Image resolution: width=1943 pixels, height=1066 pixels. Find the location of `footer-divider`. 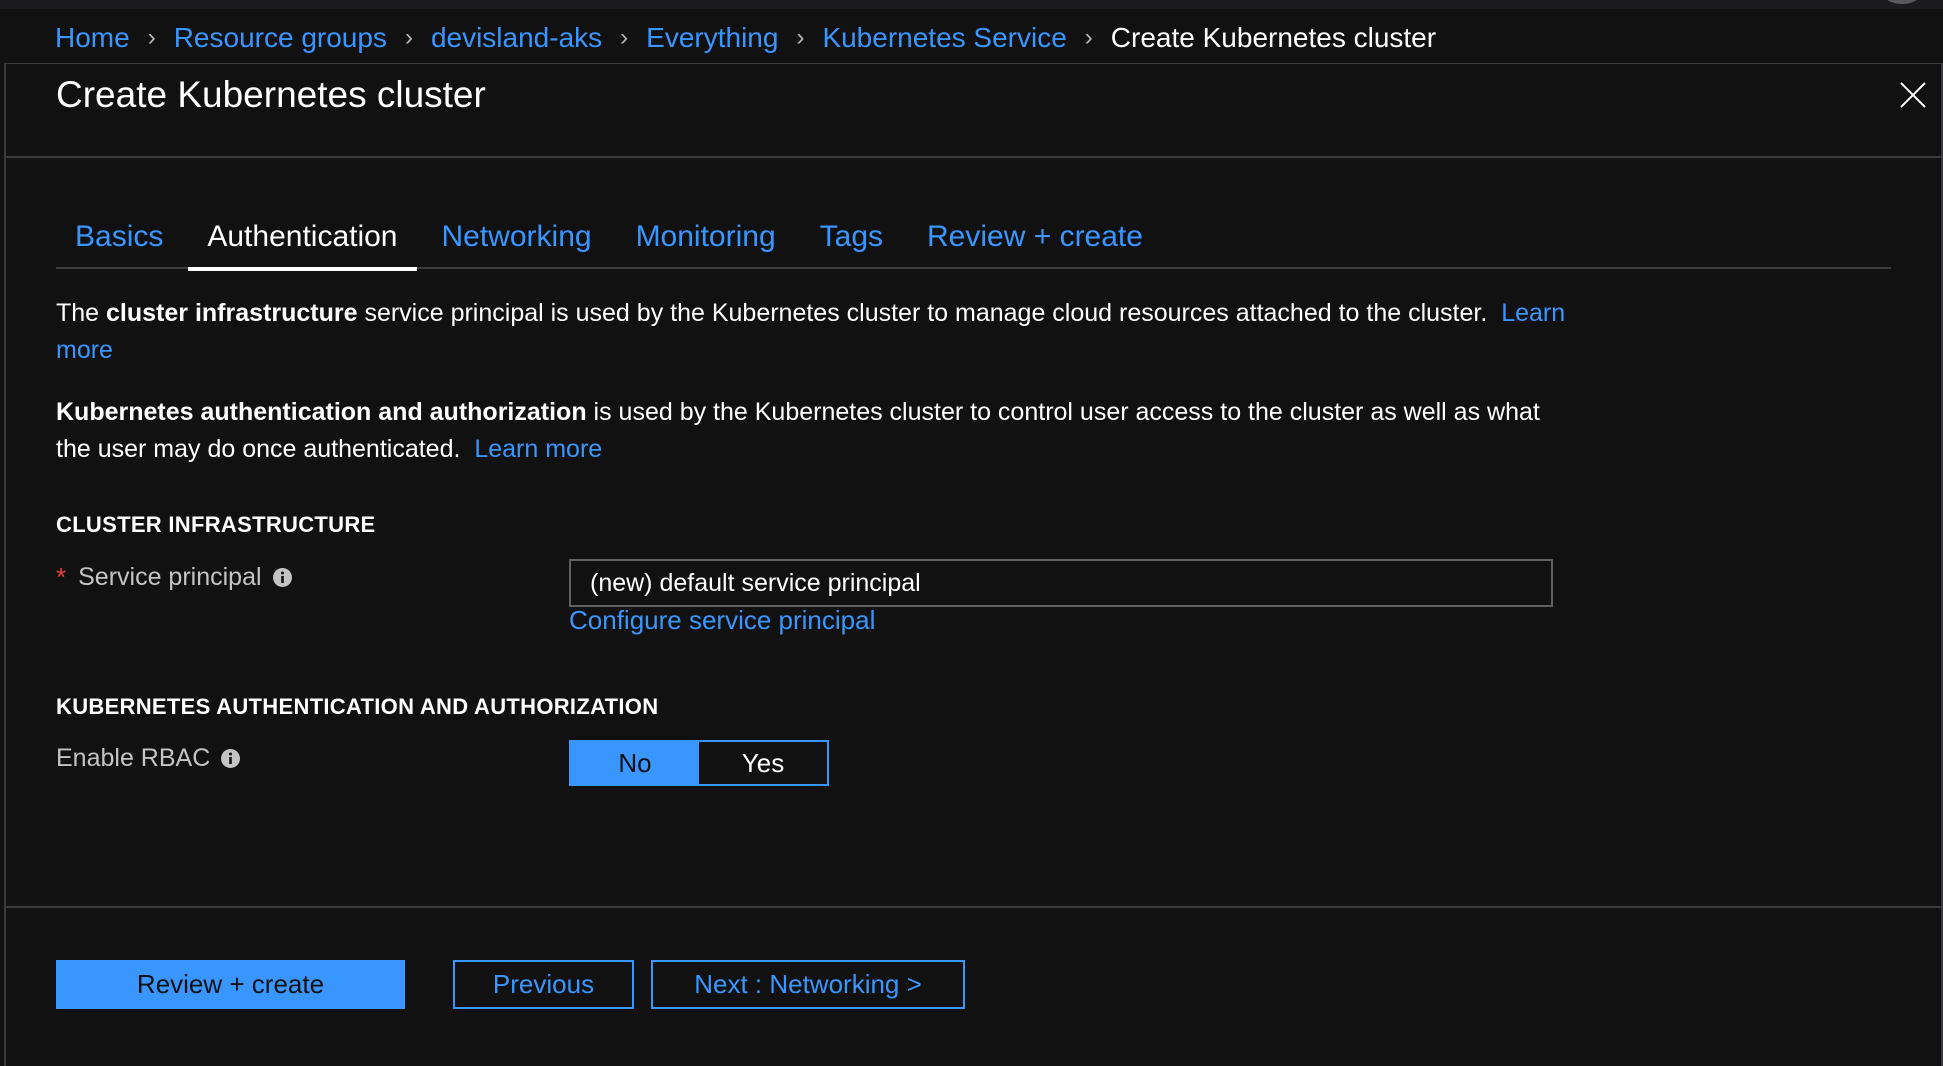

footer-divider is located at coordinates (974, 907).